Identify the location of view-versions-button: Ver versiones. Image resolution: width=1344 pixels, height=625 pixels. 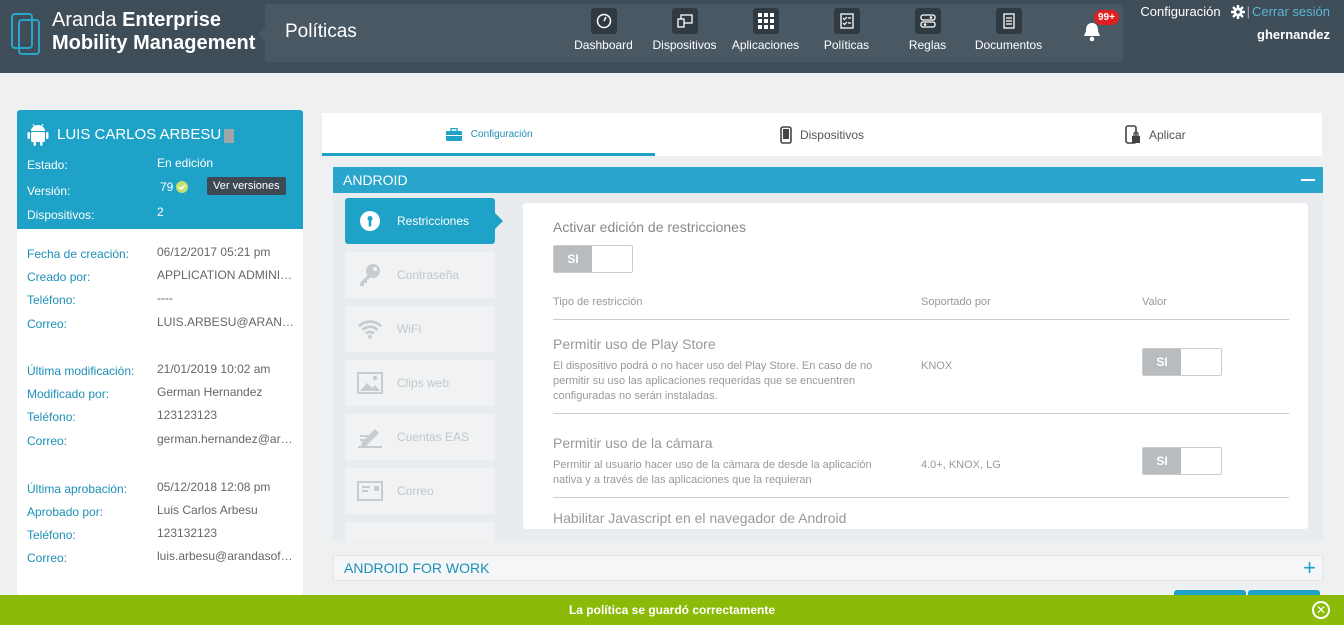
(246, 186).